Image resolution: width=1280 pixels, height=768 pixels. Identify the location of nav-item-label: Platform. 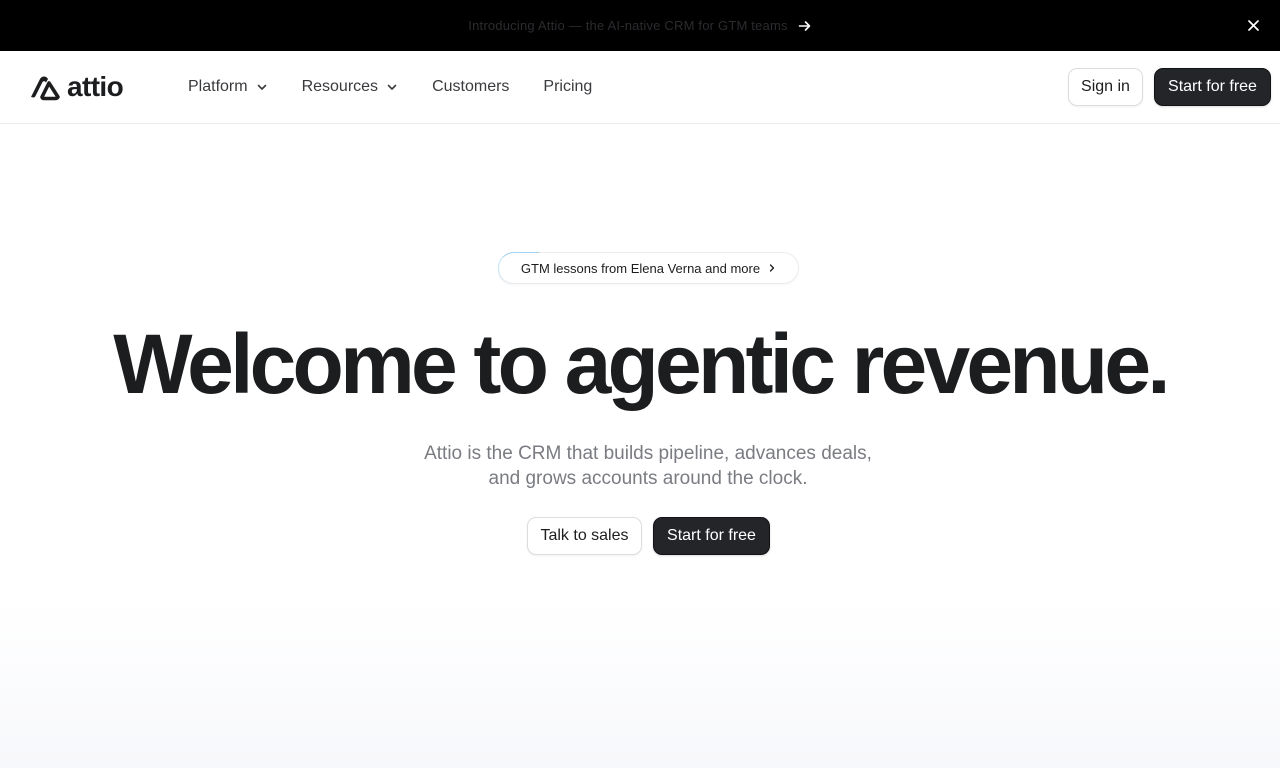
(218, 86).